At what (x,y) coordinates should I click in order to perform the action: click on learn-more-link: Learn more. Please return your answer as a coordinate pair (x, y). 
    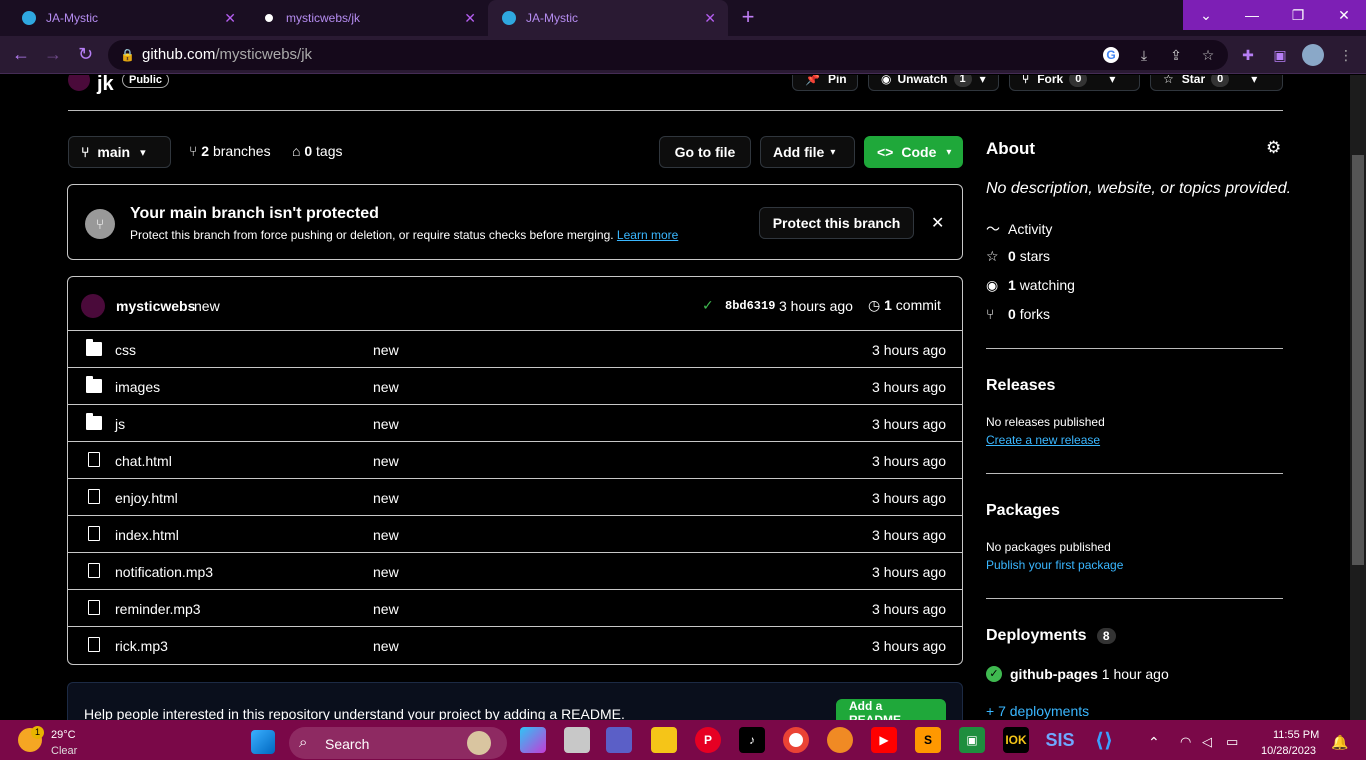
    Looking at the image, I should click on (647, 235).